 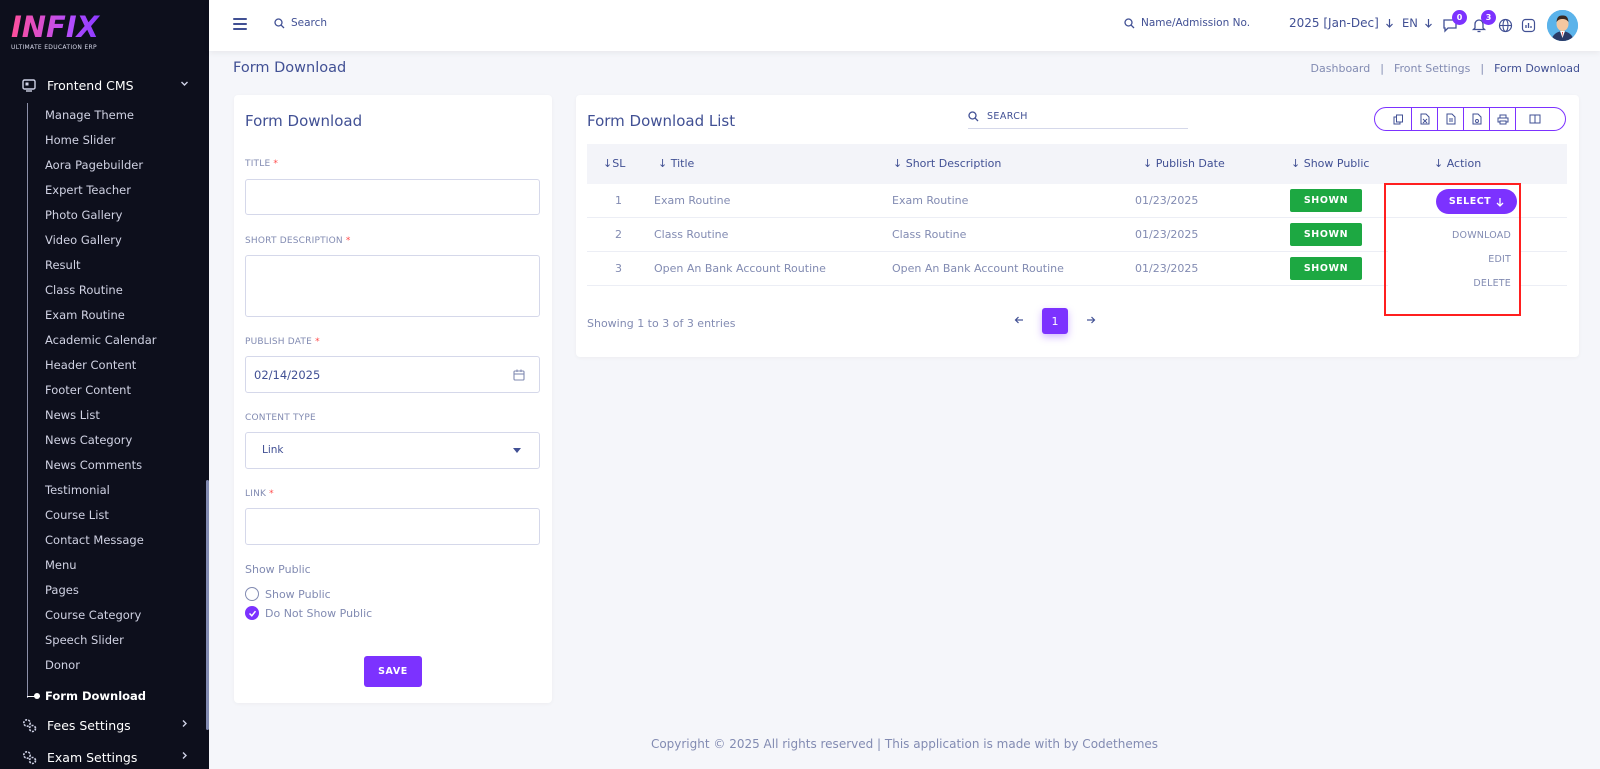 What do you see at coordinates (84, 640) in the screenshot?
I see `sidebar-item-speech-slider: Speech Slider` at bounding box center [84, 640].